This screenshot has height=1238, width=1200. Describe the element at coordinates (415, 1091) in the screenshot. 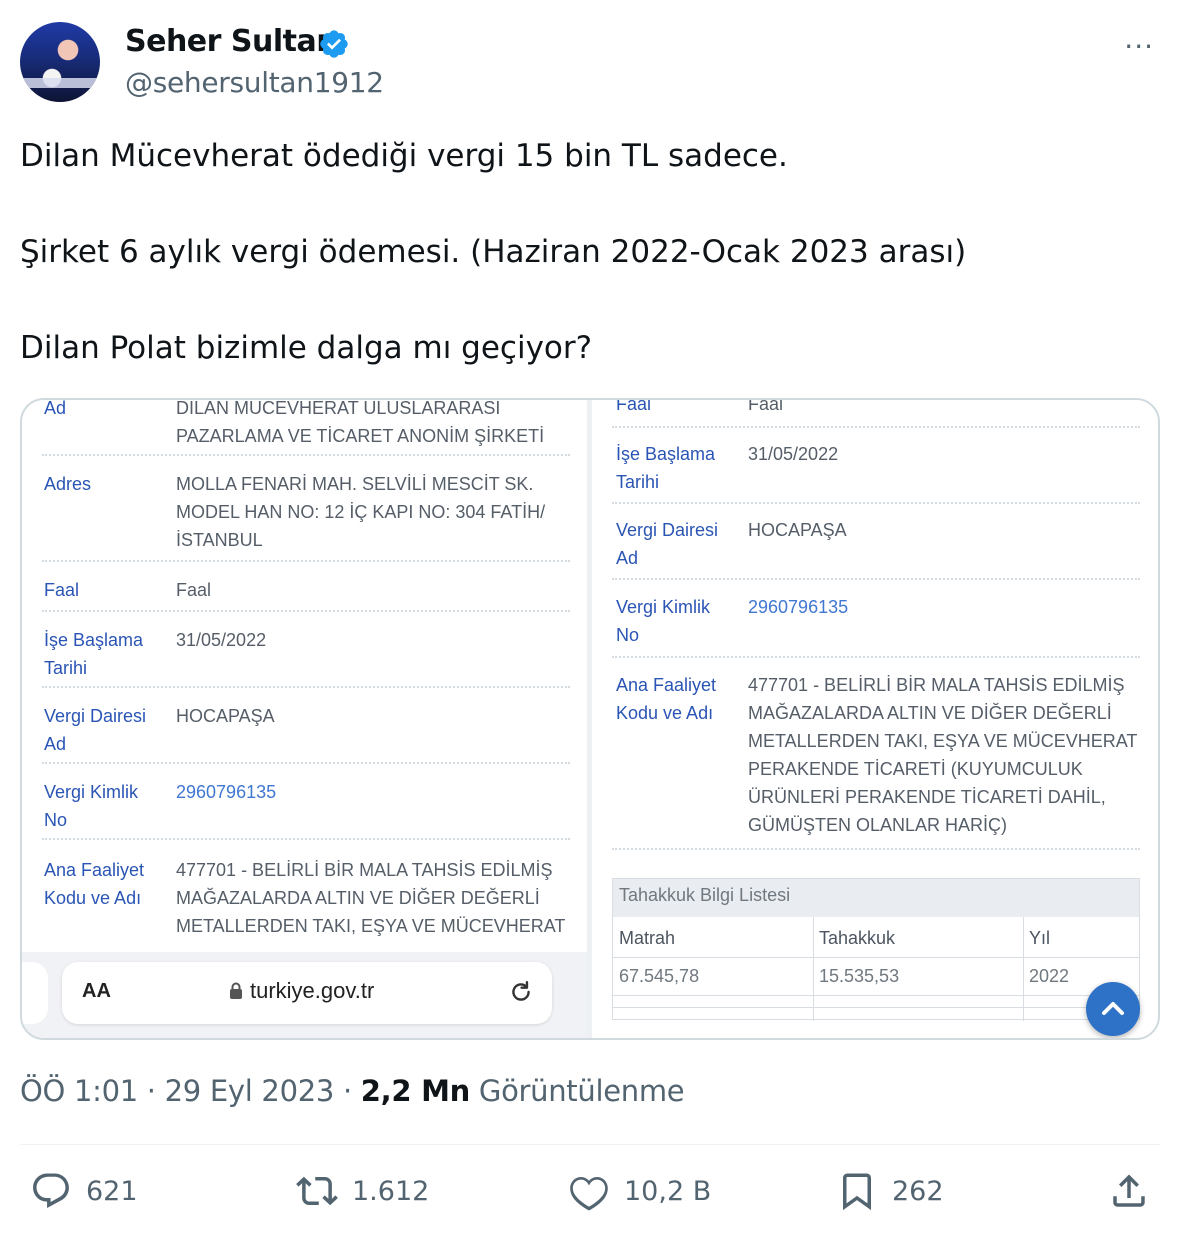

I see `views-count: 2,2 Mn` at that location.